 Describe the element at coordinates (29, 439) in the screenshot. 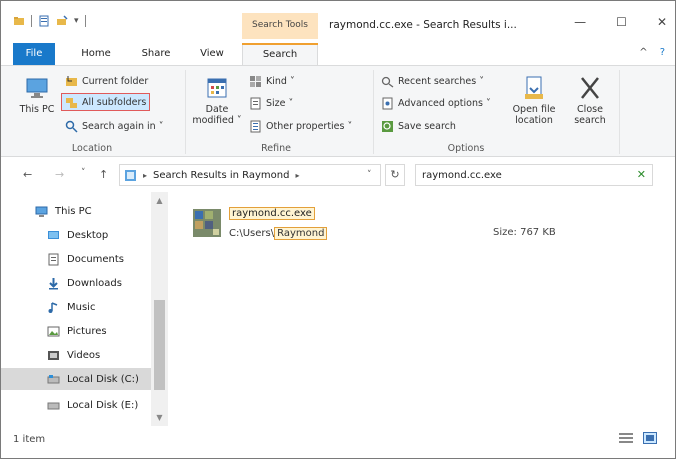

I see `item-count: 1 item` at that location.